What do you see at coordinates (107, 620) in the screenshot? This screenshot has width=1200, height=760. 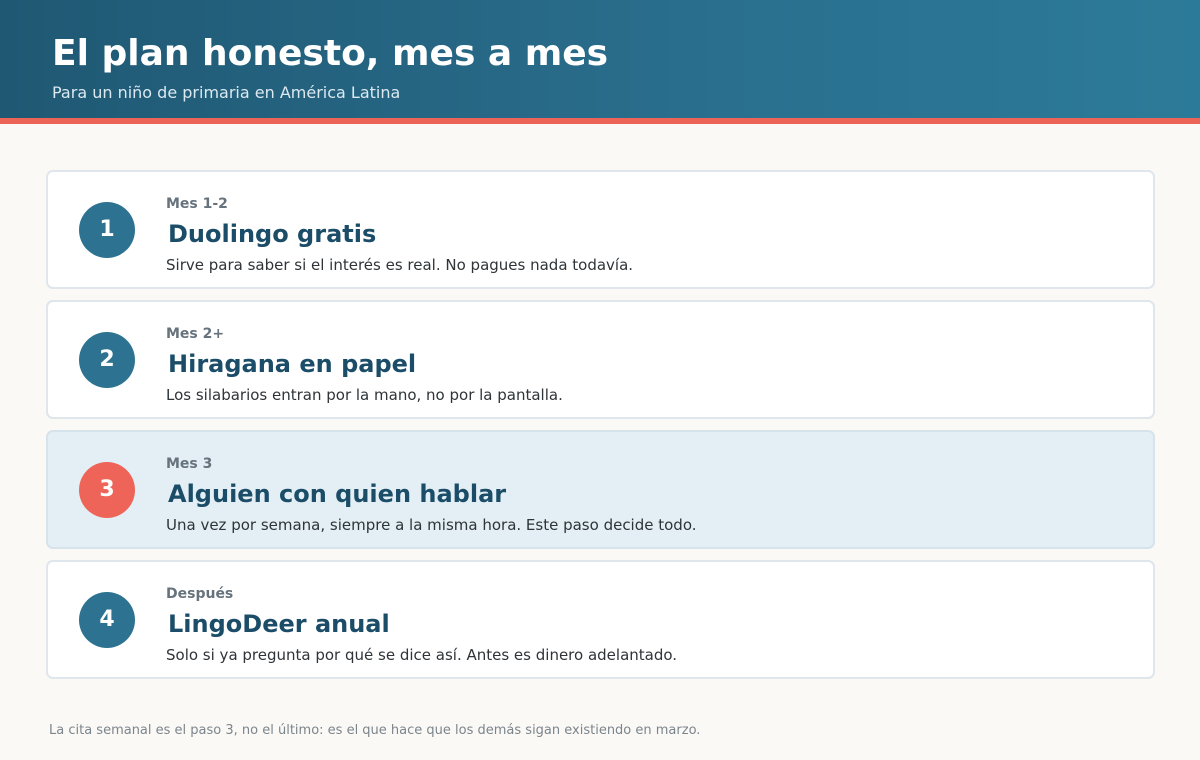 I see `step-number-badge: 4` at bounding box center [107, 620].